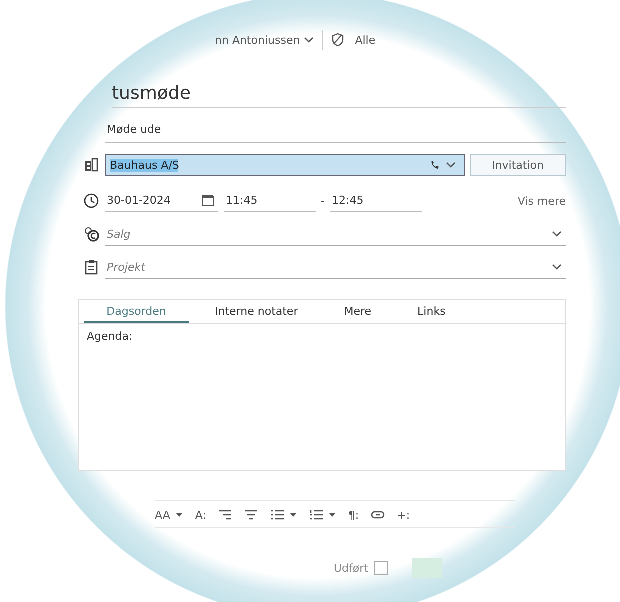  I want to click on link-icon, so click(378, 515).